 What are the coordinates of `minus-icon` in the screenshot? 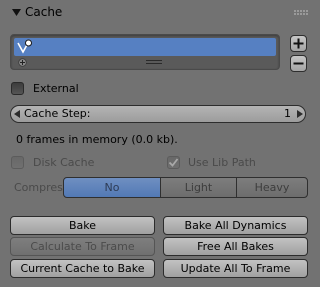 It's located at (298, 63).